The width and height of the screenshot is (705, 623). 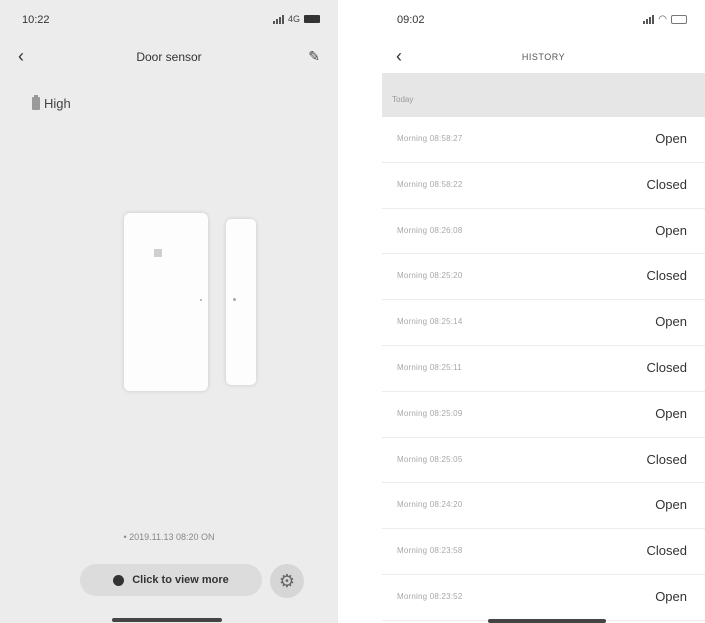 What do you see at coordinates (662, 19) in the screenshot?
I see `wifi-icon: ◠` at bounding box center [662, 19].